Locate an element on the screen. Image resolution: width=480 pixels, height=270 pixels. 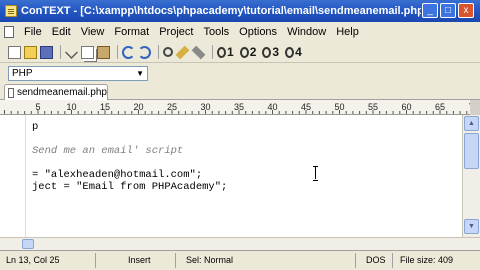
tab-sendmeanemail: sendmeanemail.php is located at coordinates (56, 92).